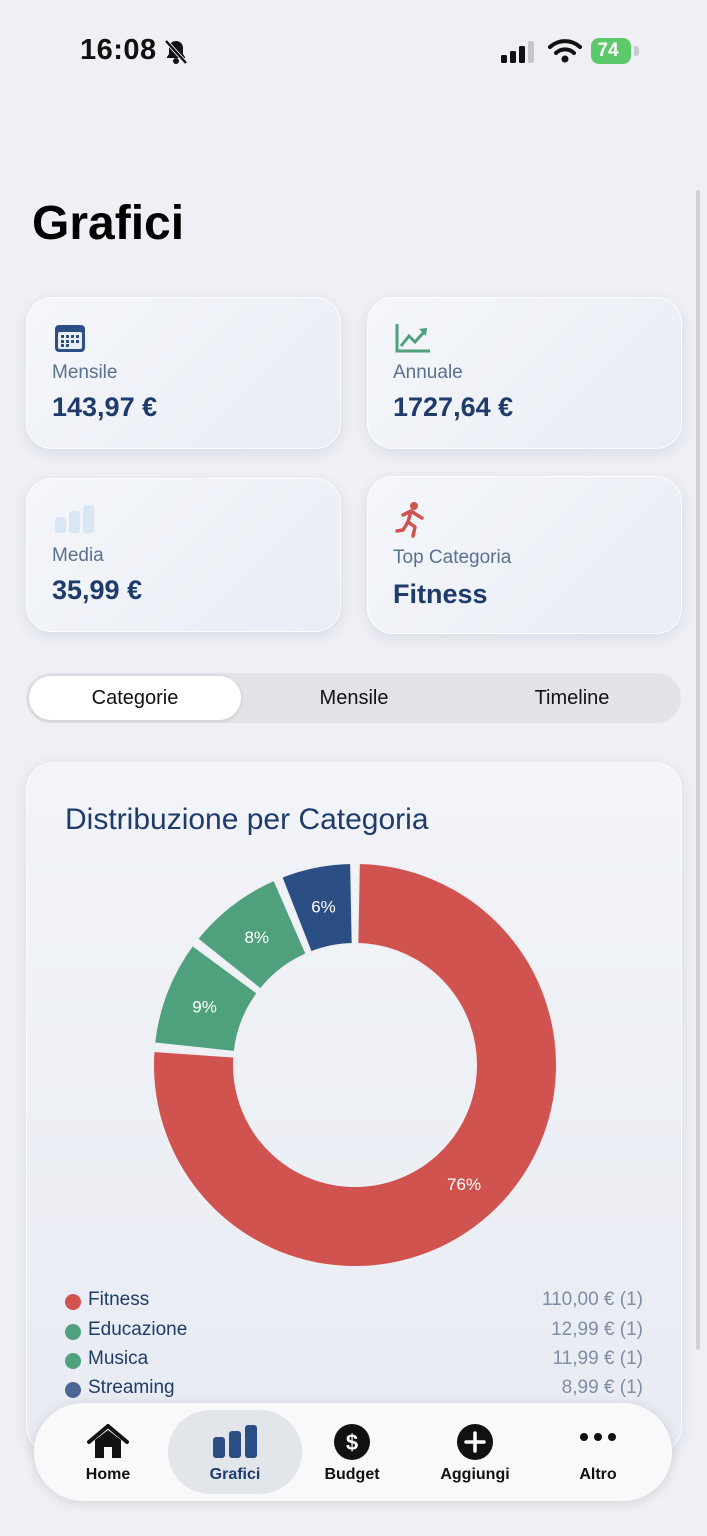 This screenshot has width=707, height=1536. I want to click on dollar-circle-icon: $, so click(352, 1442).